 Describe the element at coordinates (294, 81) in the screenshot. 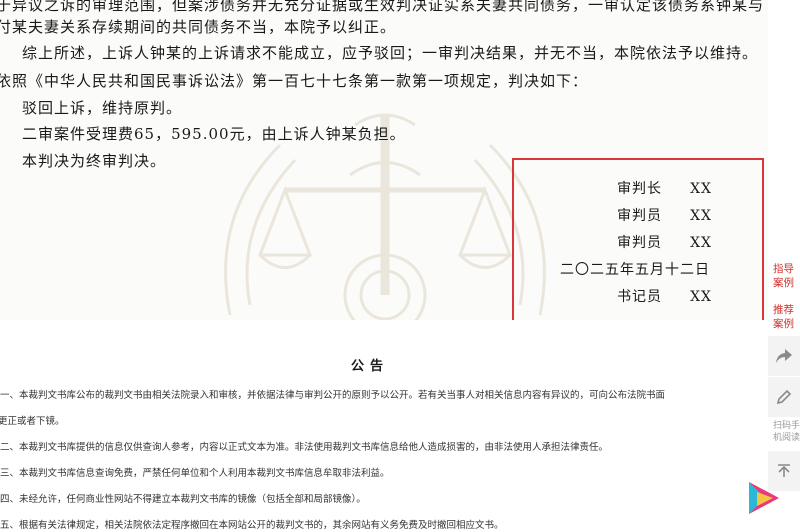

I see `paragraph-line: 依照《中华人民共和国民事诉讼法》第一百七十七条第一款第一项规定，判决如下：` at that location.